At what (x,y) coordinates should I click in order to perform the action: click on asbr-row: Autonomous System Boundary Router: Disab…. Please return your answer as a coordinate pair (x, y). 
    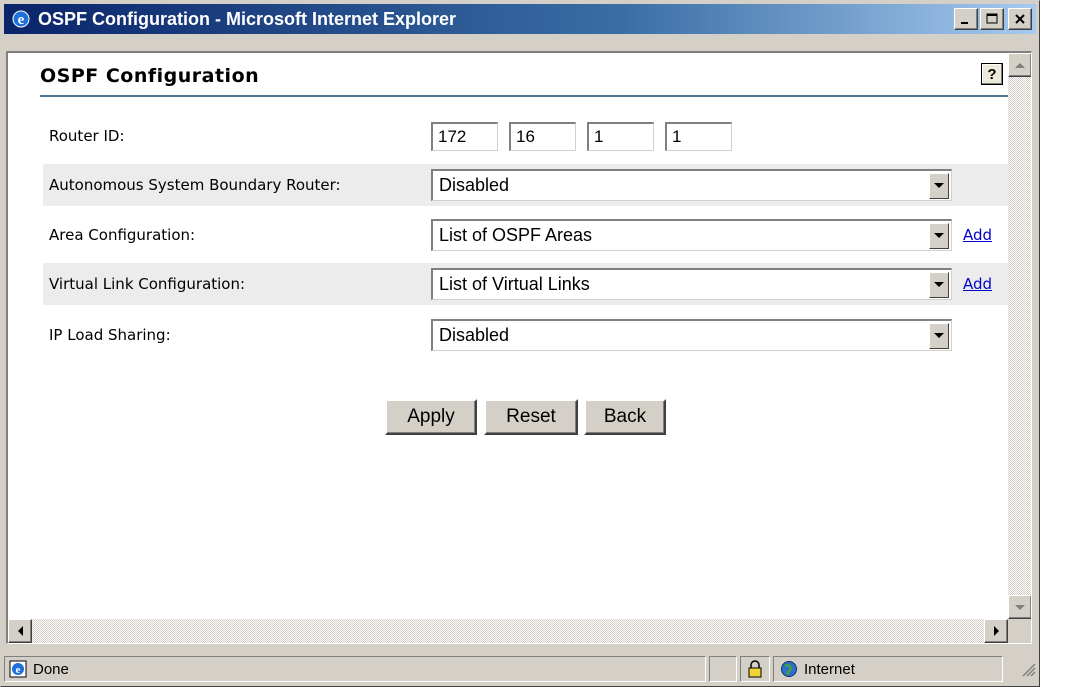
    Looking at the image, I should click on (530, 185).